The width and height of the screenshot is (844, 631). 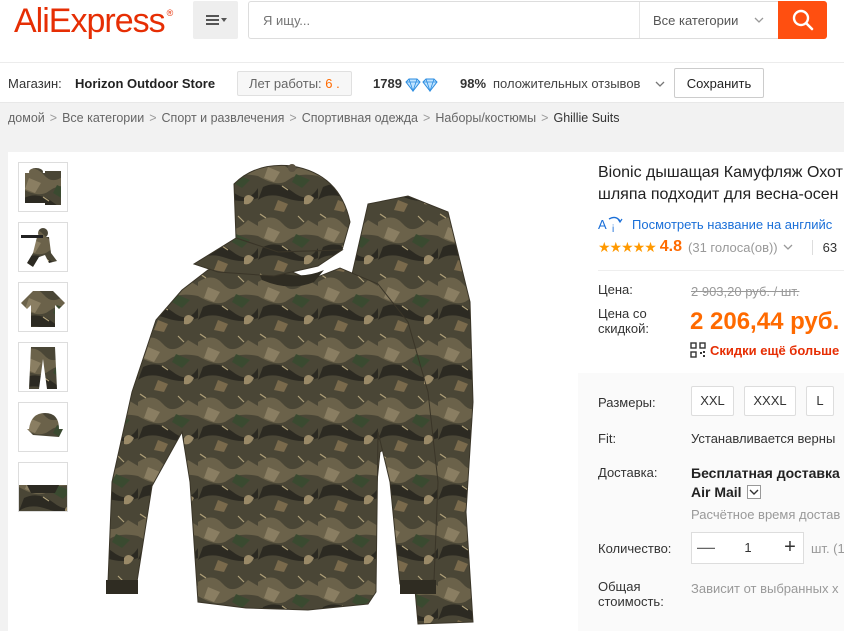 What do you see at coordinates (712, 401) in the screenshot?
I see `size-option: XXL` at bounding box center [712, 401].